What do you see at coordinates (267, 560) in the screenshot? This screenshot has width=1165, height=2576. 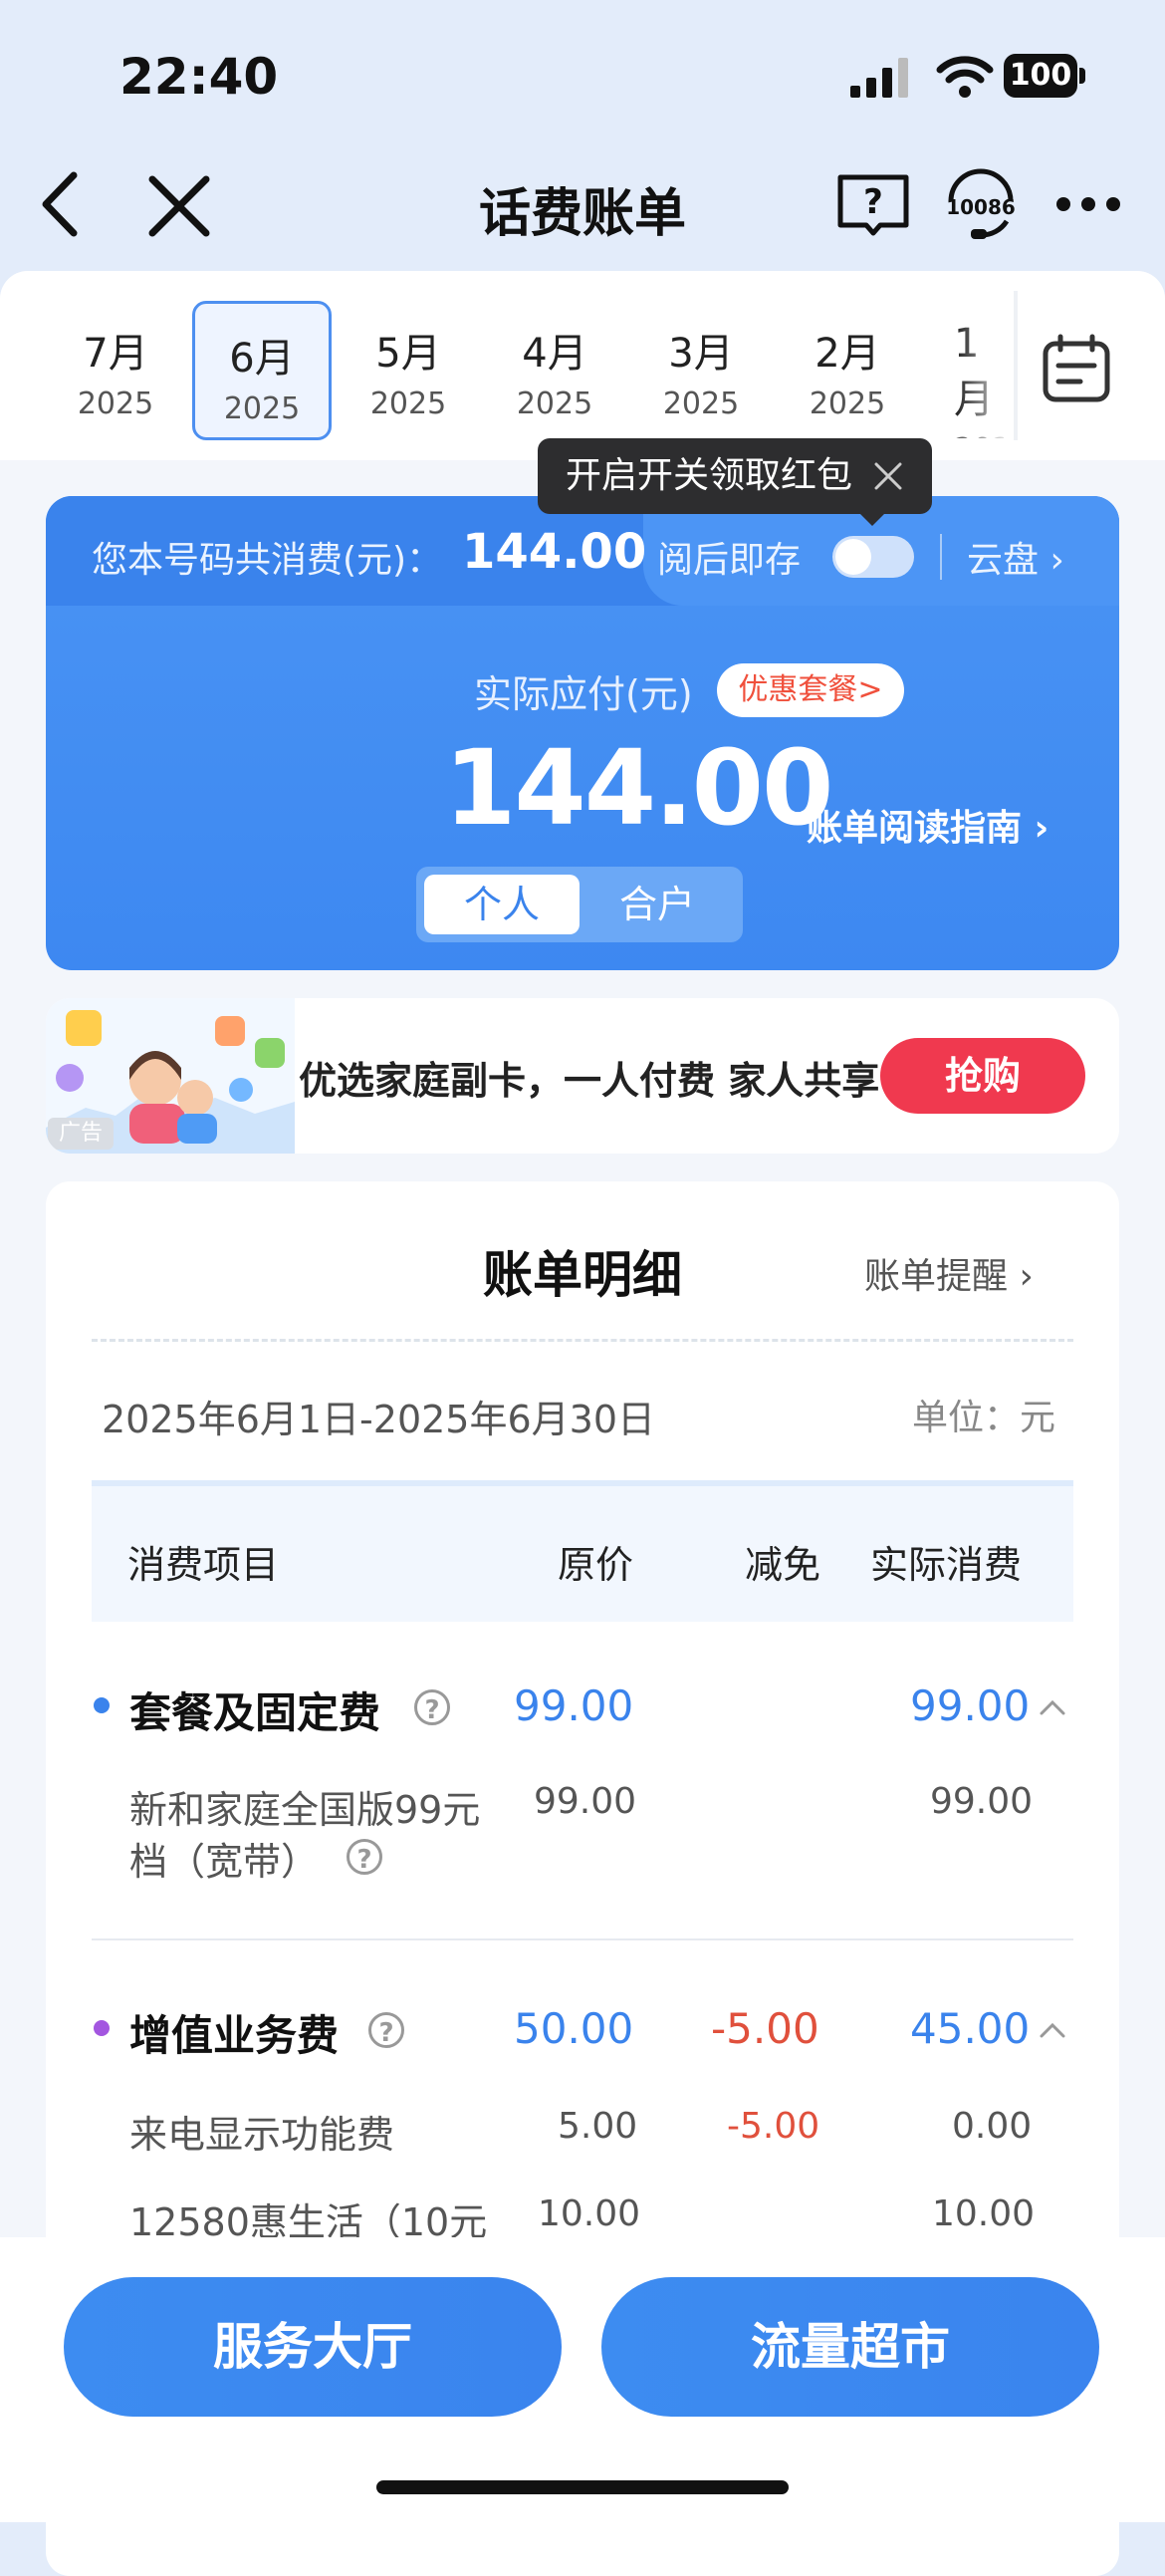 I see `total-spend-label: 您本号码共消费(元)：` at bounding box center [267, 560].